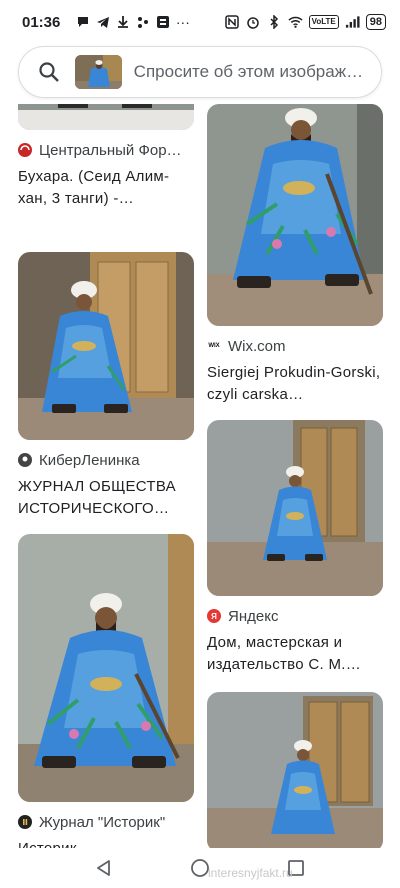  Describe the element at coordinates (200, 868) in the screenshot. I see `system-nav-bar` at that location.